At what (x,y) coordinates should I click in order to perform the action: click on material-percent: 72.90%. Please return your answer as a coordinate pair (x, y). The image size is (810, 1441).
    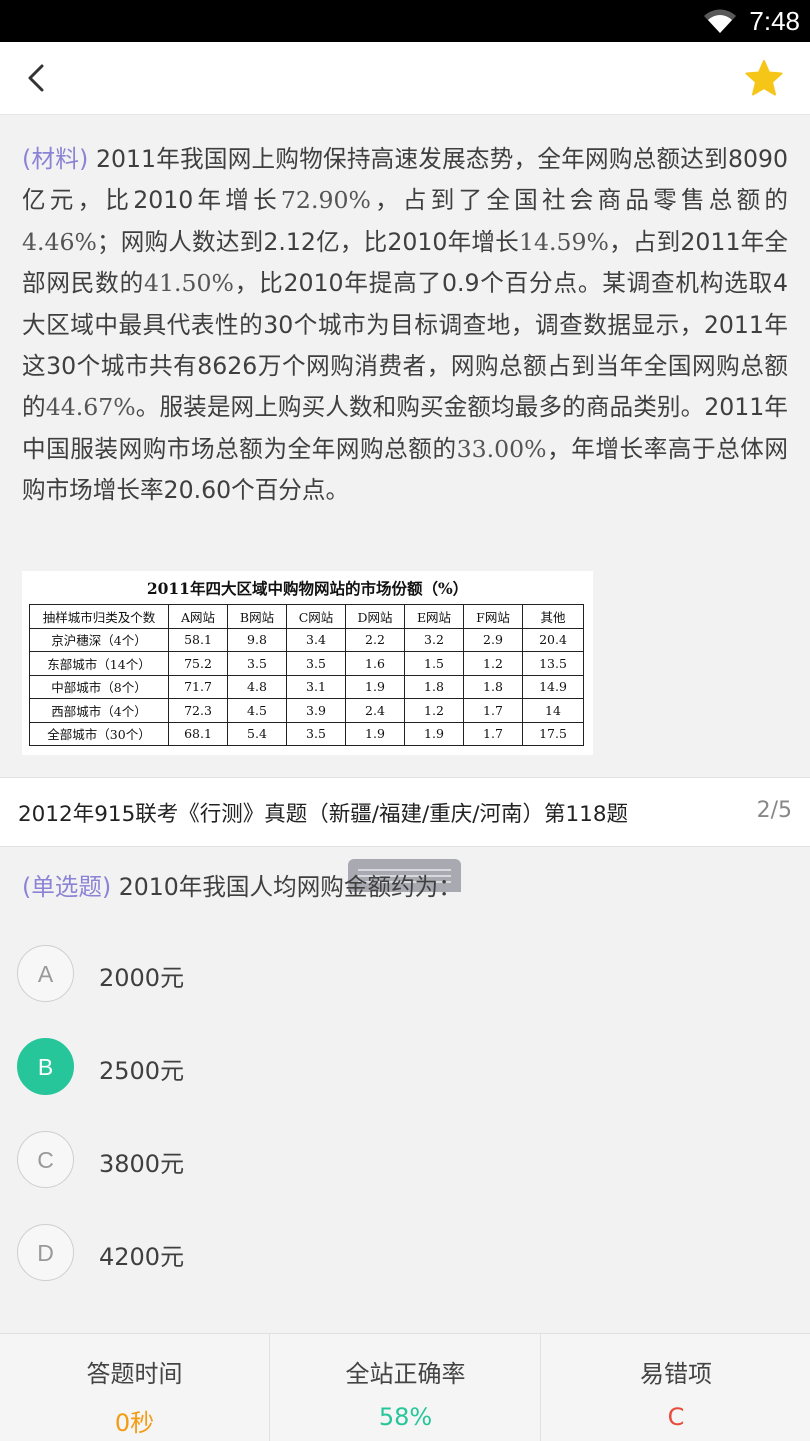
    Looking at the image, I should click on (325, 200).